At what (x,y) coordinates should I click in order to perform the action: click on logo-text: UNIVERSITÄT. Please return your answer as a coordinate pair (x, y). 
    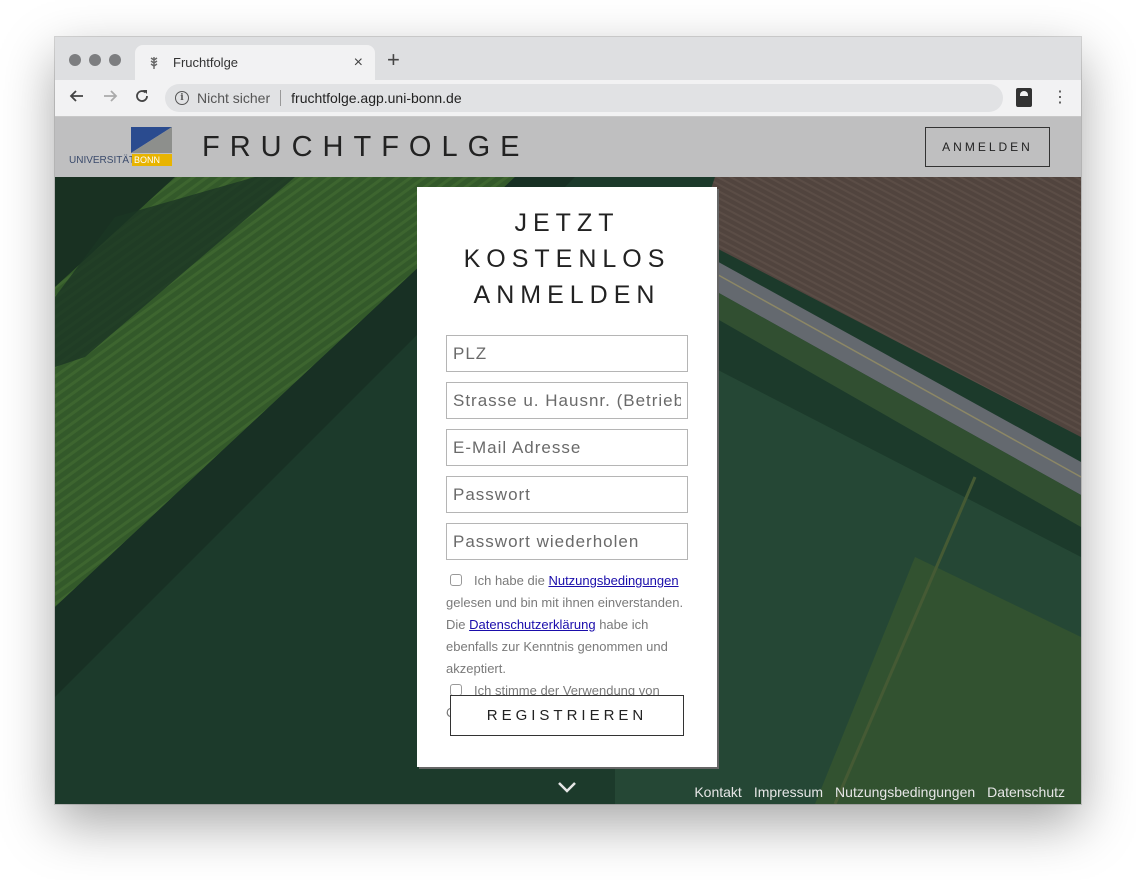
    Looking at the image, I should click on (102, 160).